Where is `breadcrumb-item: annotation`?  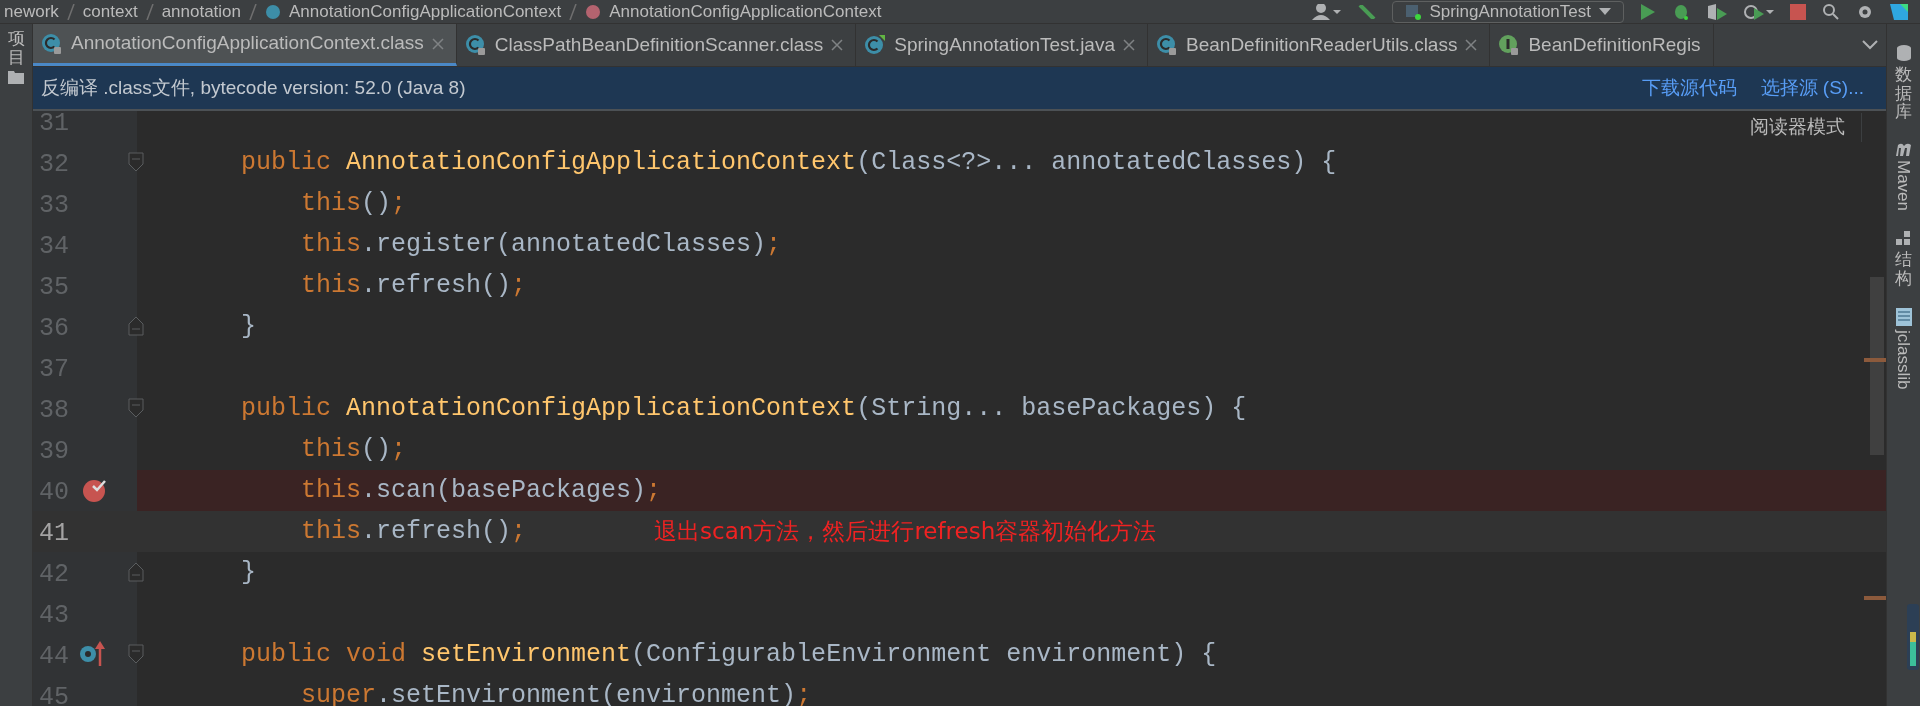 breadcrumb-item: annotation is located at coordinates (201, 11).